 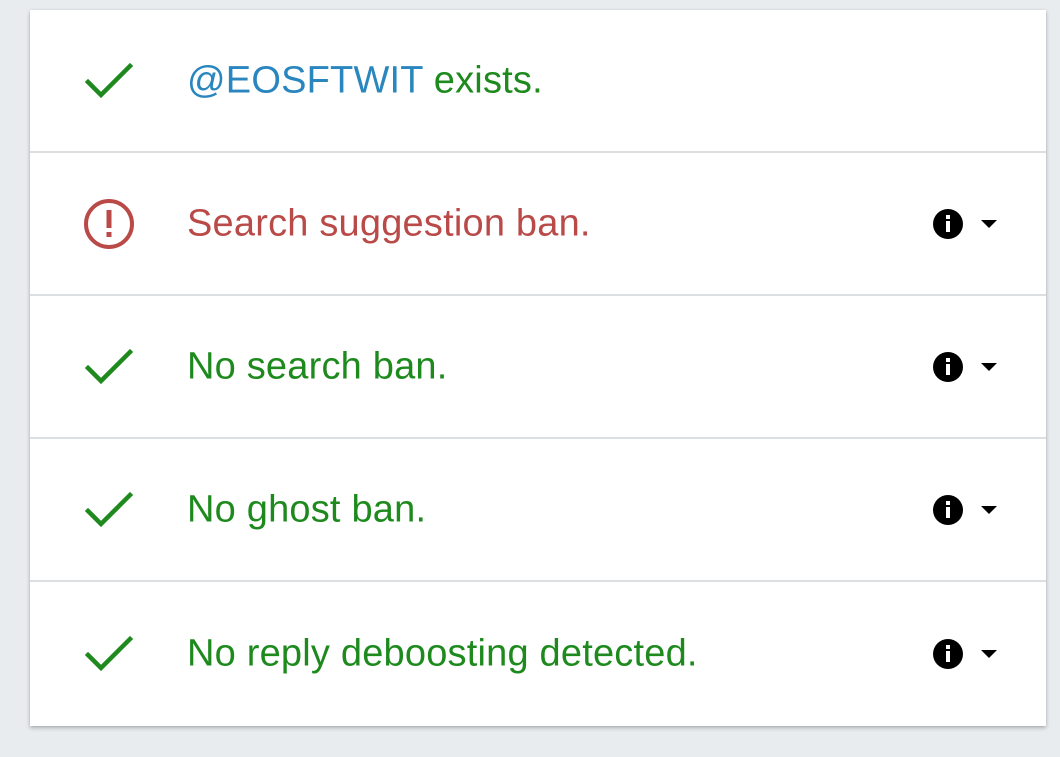 What do you see at coordinates (307, 509) in the screenshot?
I see `result-label: No ghost ban.` at bounding box center [307, 509].